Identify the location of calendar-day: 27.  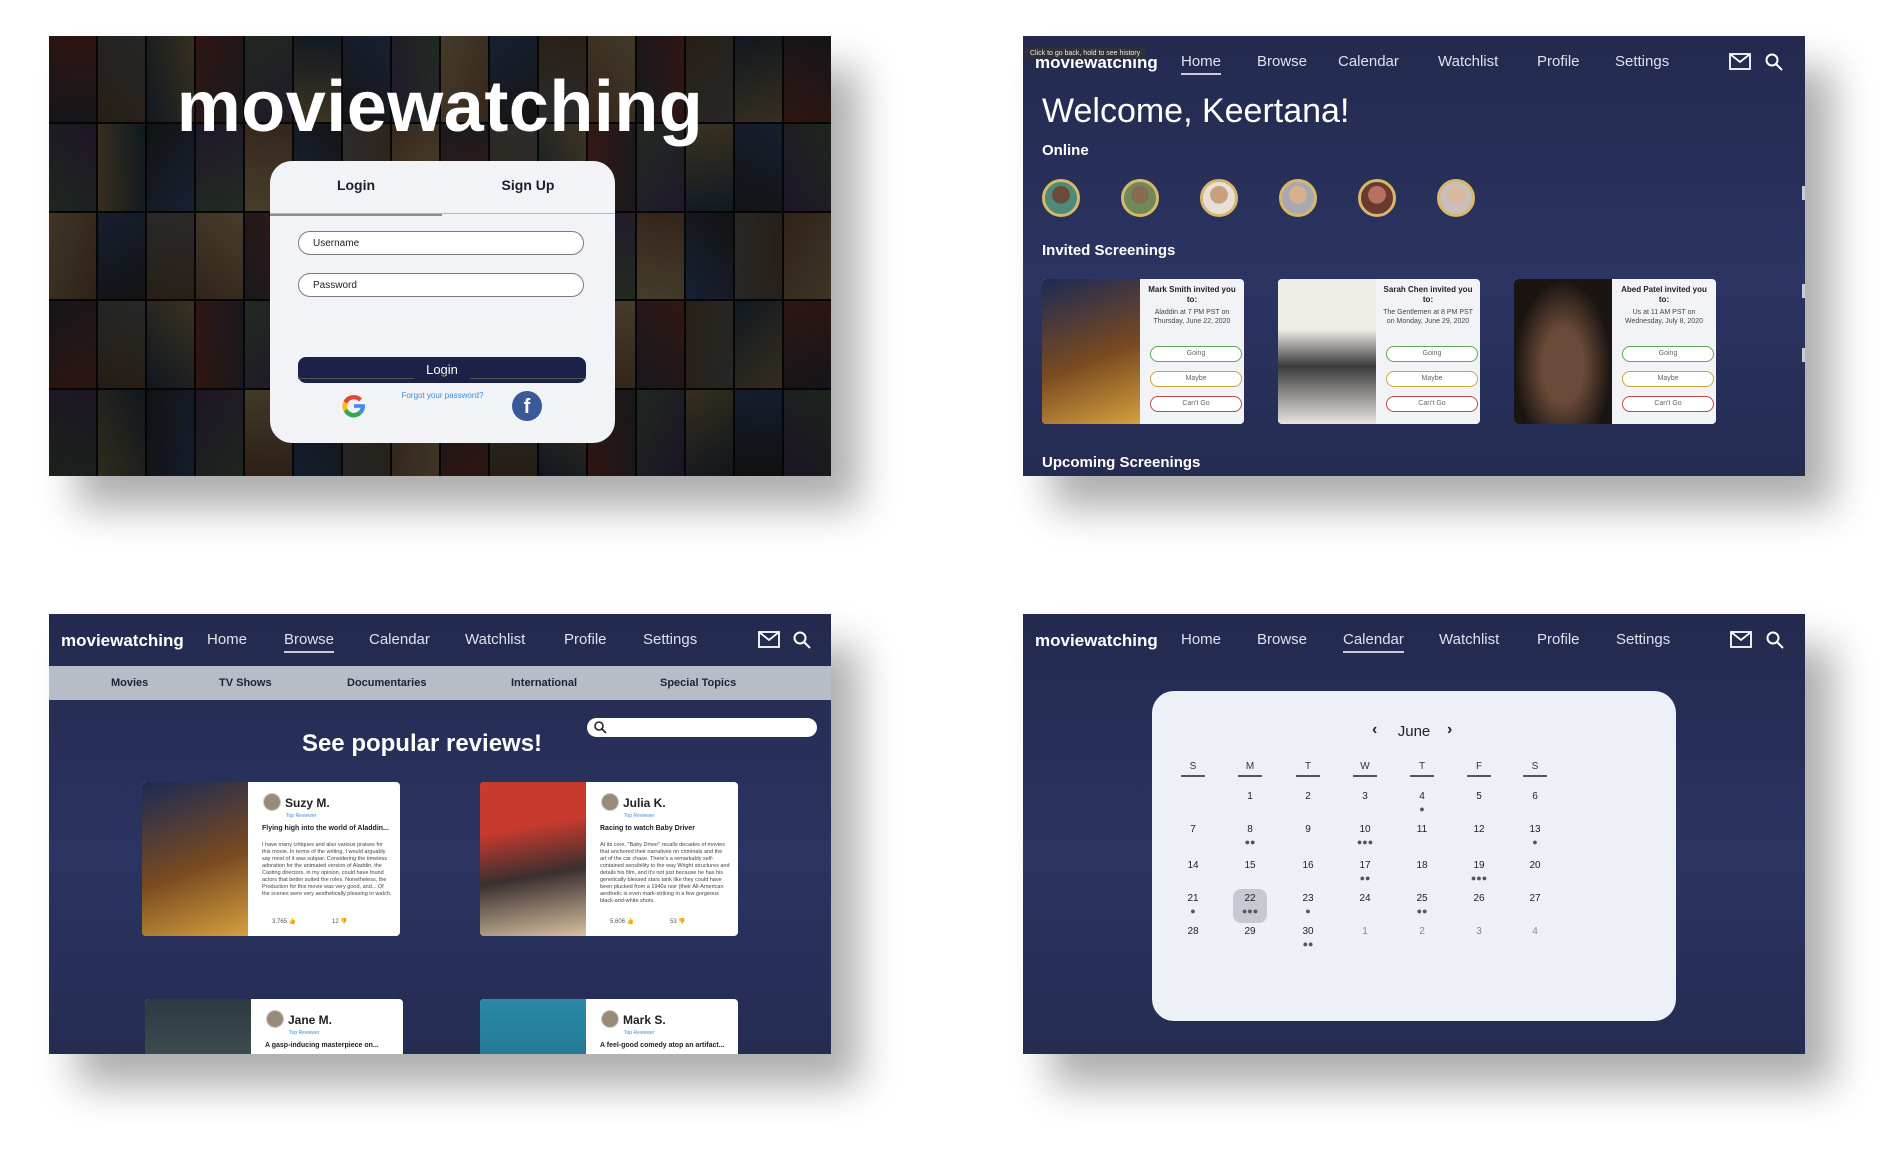
(1535, 907).